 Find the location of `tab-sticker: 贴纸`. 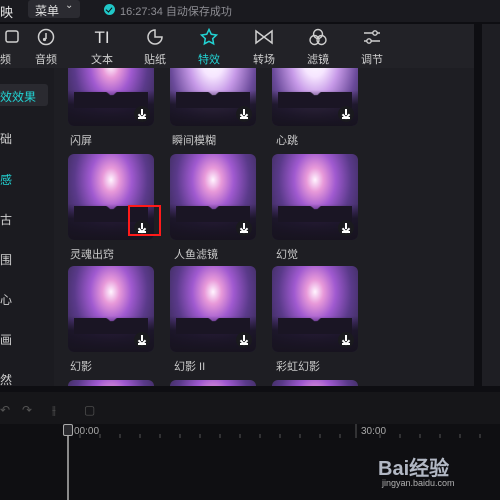

tab-sticker: 贴纸 is located at coordinates (155, 46).